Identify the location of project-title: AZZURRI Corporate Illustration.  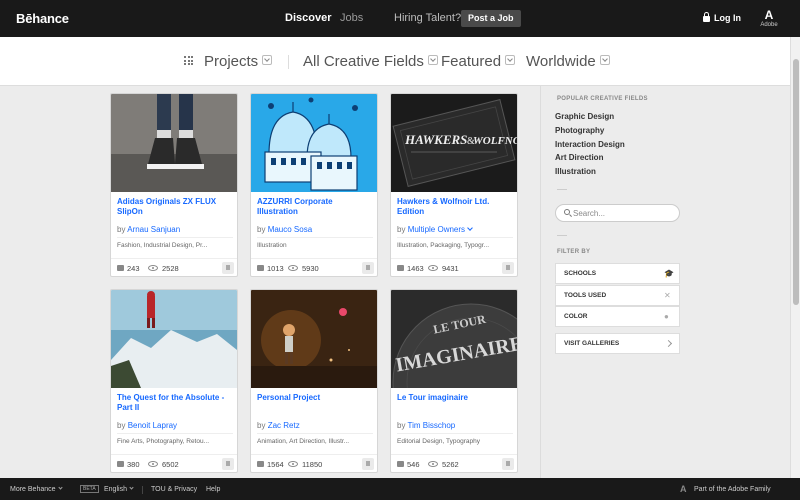
(315, 207).